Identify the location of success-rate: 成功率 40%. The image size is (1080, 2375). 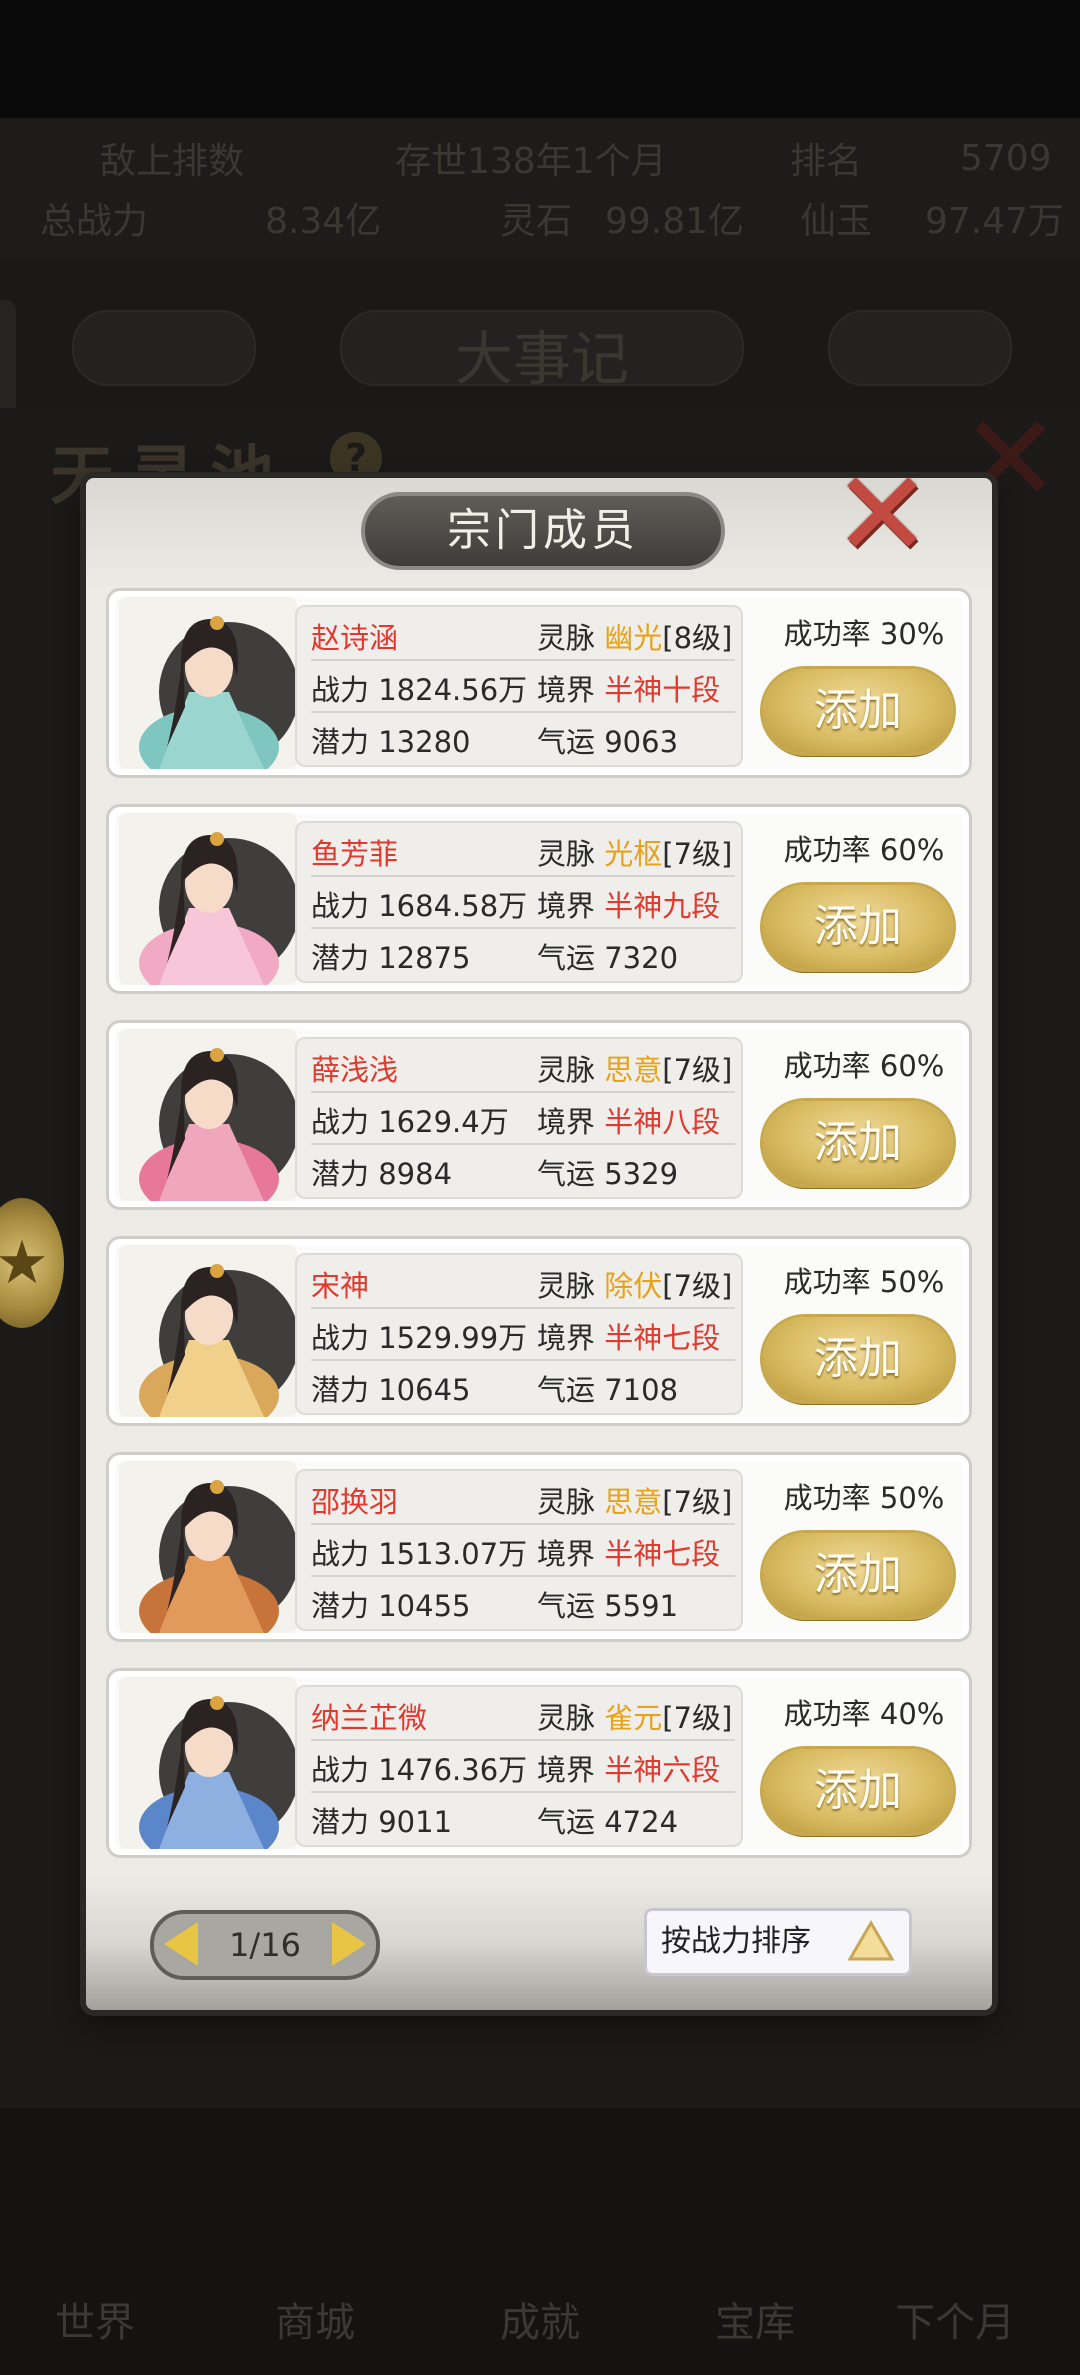
(864, 1712).